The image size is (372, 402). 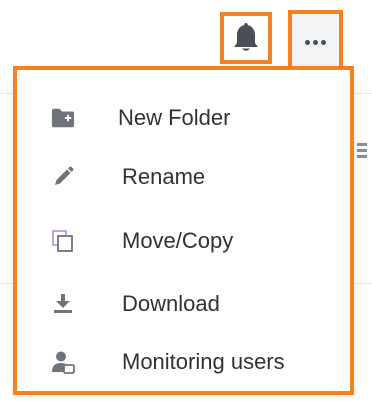 I want to click on more-horizontal-icon, so click(x=315, y=42).